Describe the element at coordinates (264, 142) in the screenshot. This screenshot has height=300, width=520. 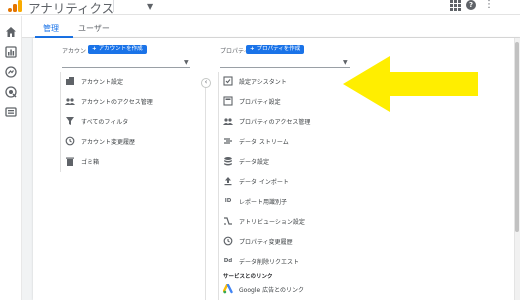
I see `menu-item-label: データ ストリーム` at that location.